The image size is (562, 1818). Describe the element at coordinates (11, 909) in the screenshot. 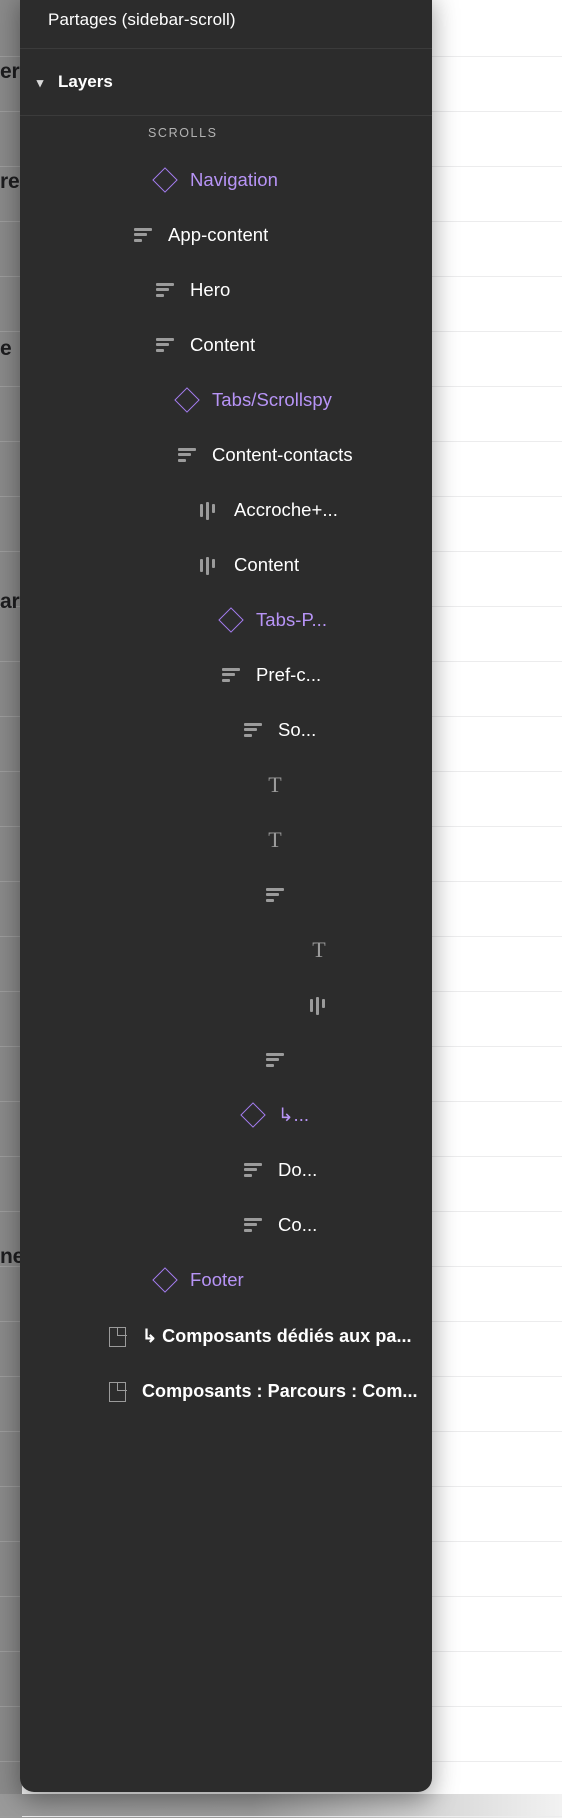

I see `page-dim-strip` at that location.